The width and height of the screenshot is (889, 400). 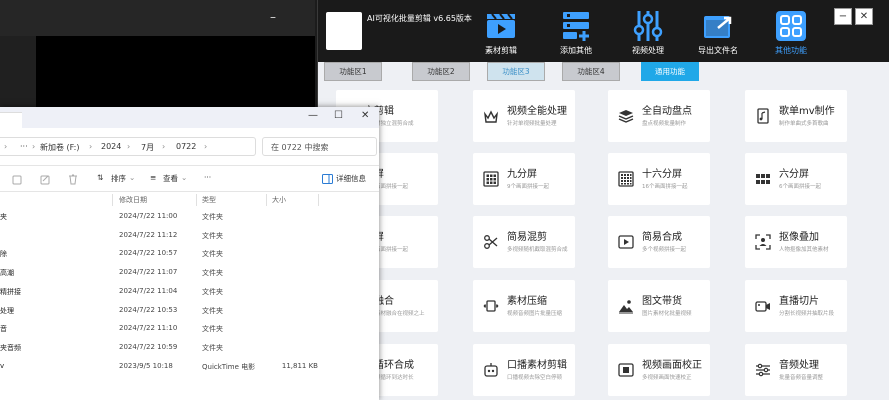 I want to click on file-date: 2024/7/22 11:04, so click(x=148, y=291).